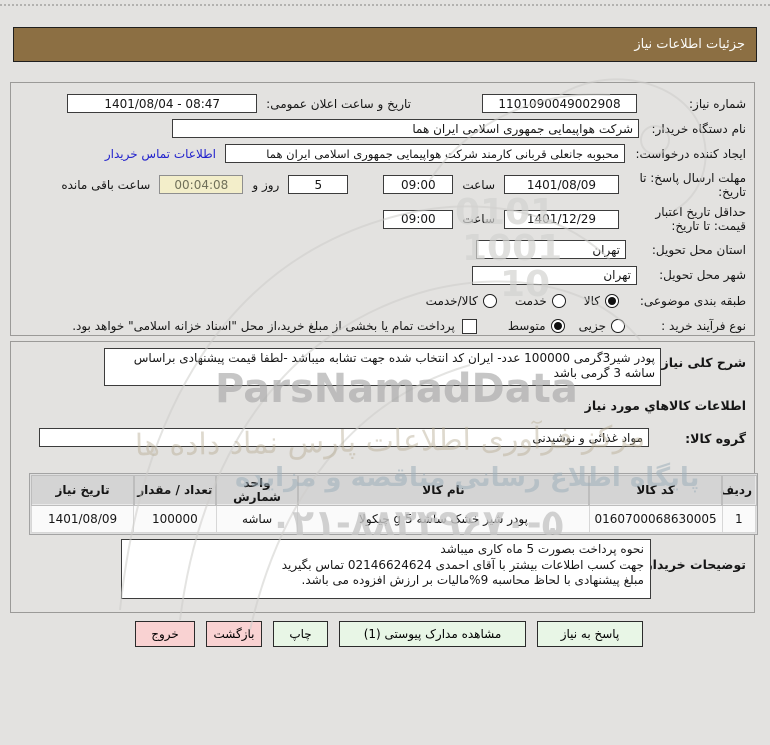 The height and width of the screenshot is (745, 770). What do you see at coordinates (382, 275) in the screenshot?
I see `city-row: شهر محل تحویل: تهران` at bounding box center [382, 275].